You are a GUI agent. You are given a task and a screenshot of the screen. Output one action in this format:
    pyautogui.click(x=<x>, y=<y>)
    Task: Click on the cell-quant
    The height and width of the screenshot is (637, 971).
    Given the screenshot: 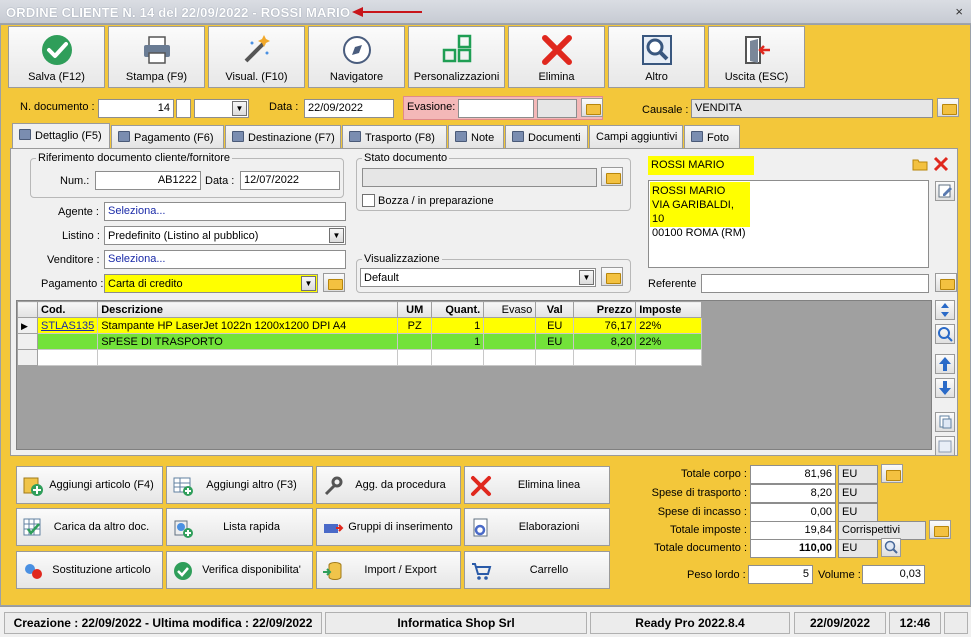 What is the action you would take?
    pyautogui.click(x=458, y=357)
    